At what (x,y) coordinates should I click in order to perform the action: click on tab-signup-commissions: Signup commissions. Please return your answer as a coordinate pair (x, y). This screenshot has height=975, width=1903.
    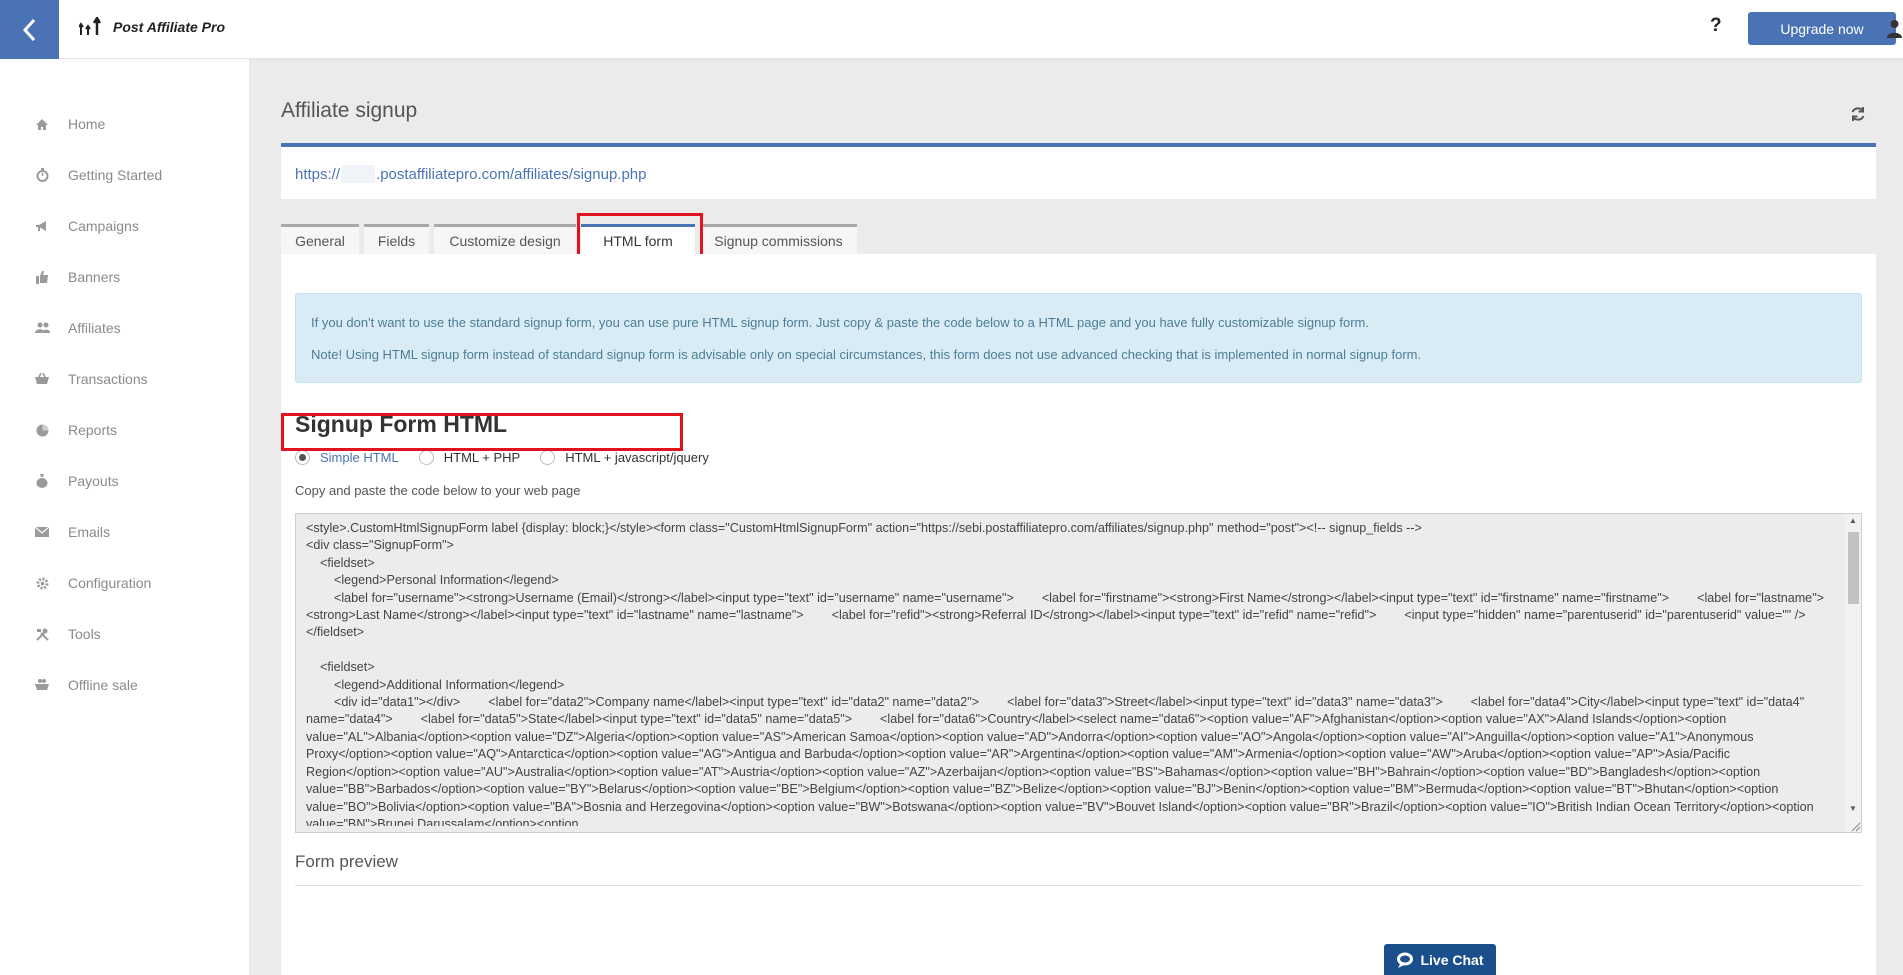
    Looking at the image, I should click on (778, 239).